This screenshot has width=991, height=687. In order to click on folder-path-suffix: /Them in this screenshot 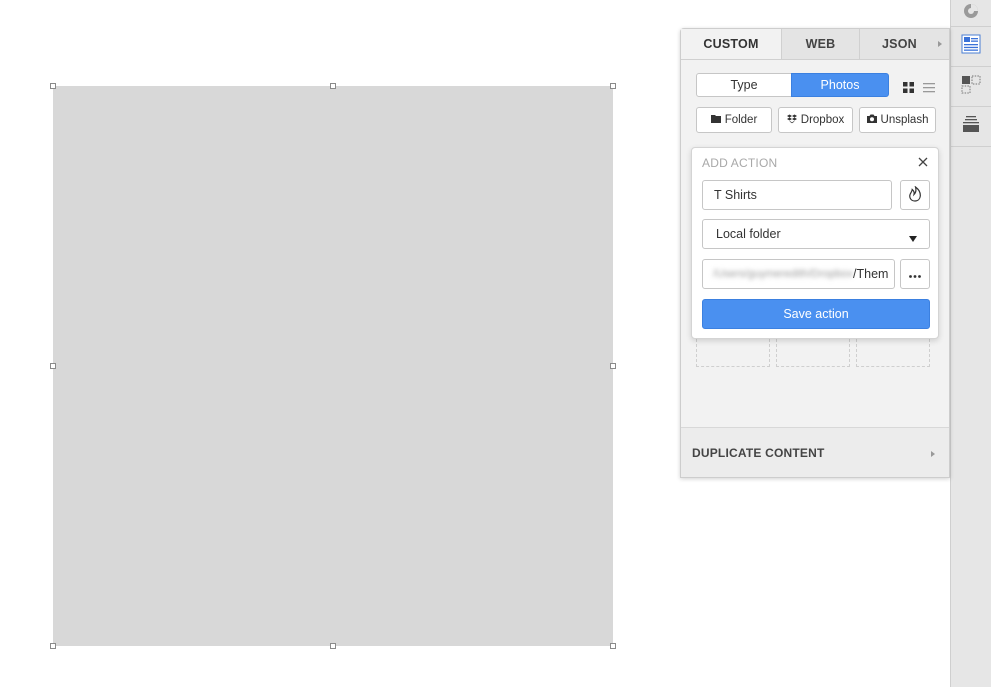, I will do `click(871, 274)`.